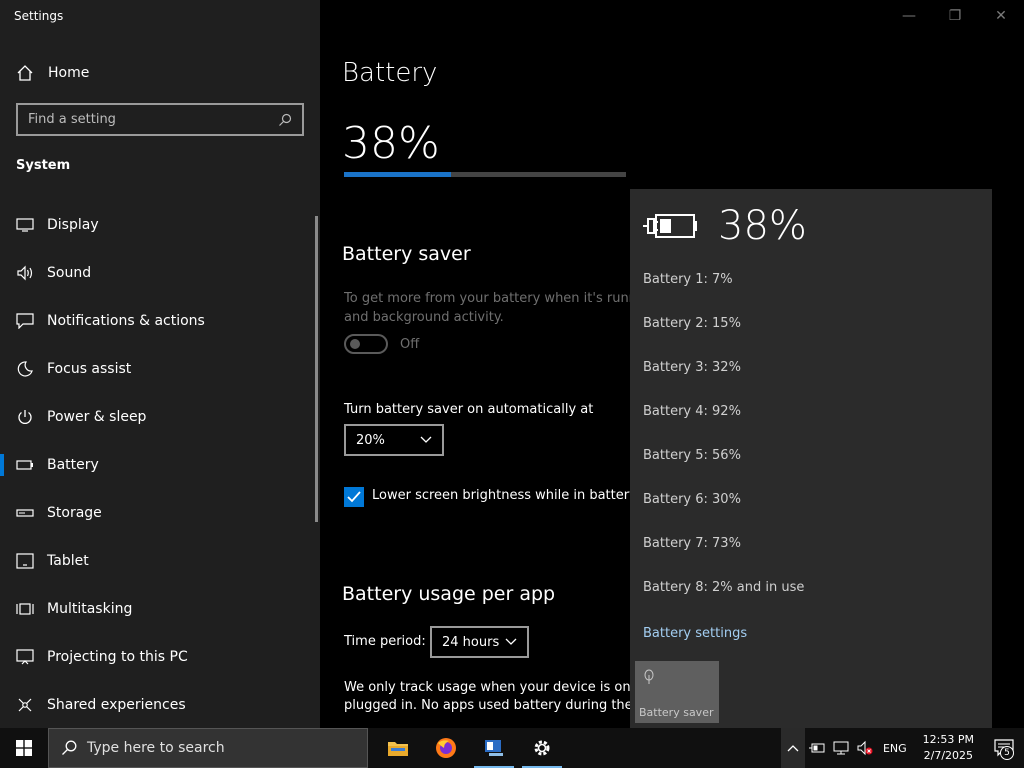  What do you see at coordinates (158, 705) in the screenshot?
I see `sidebar-item-shared-experiences: Shared experiences` at bounding box center [158, 705].